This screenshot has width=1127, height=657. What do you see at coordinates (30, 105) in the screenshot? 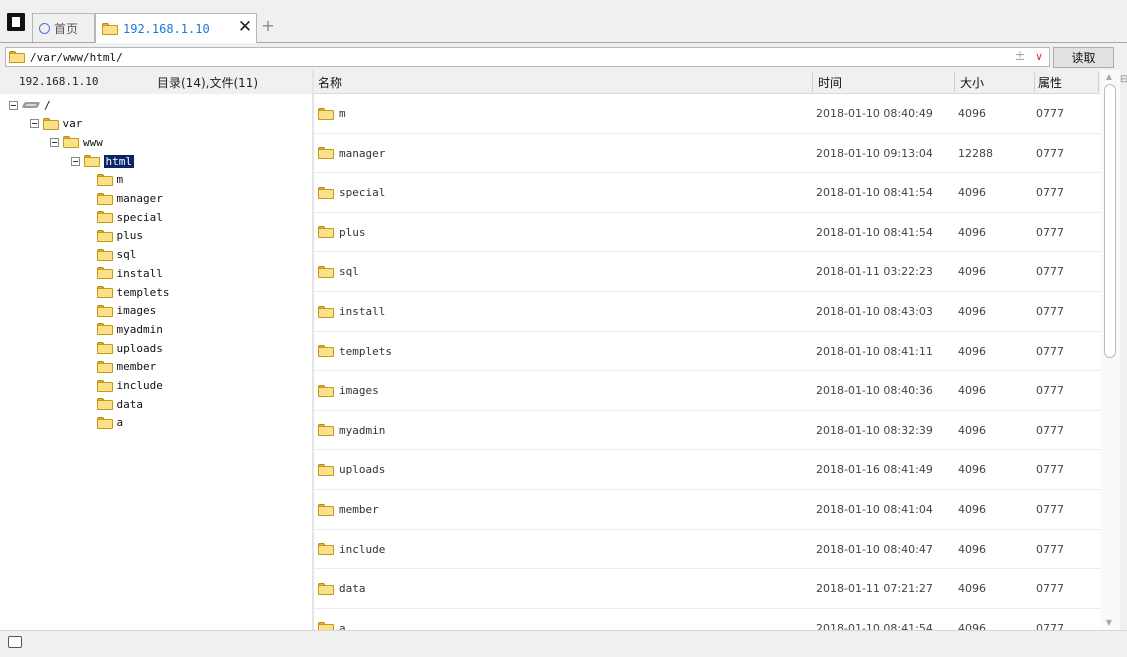
I see `tree-node: /` at bounding box center [30, 105].